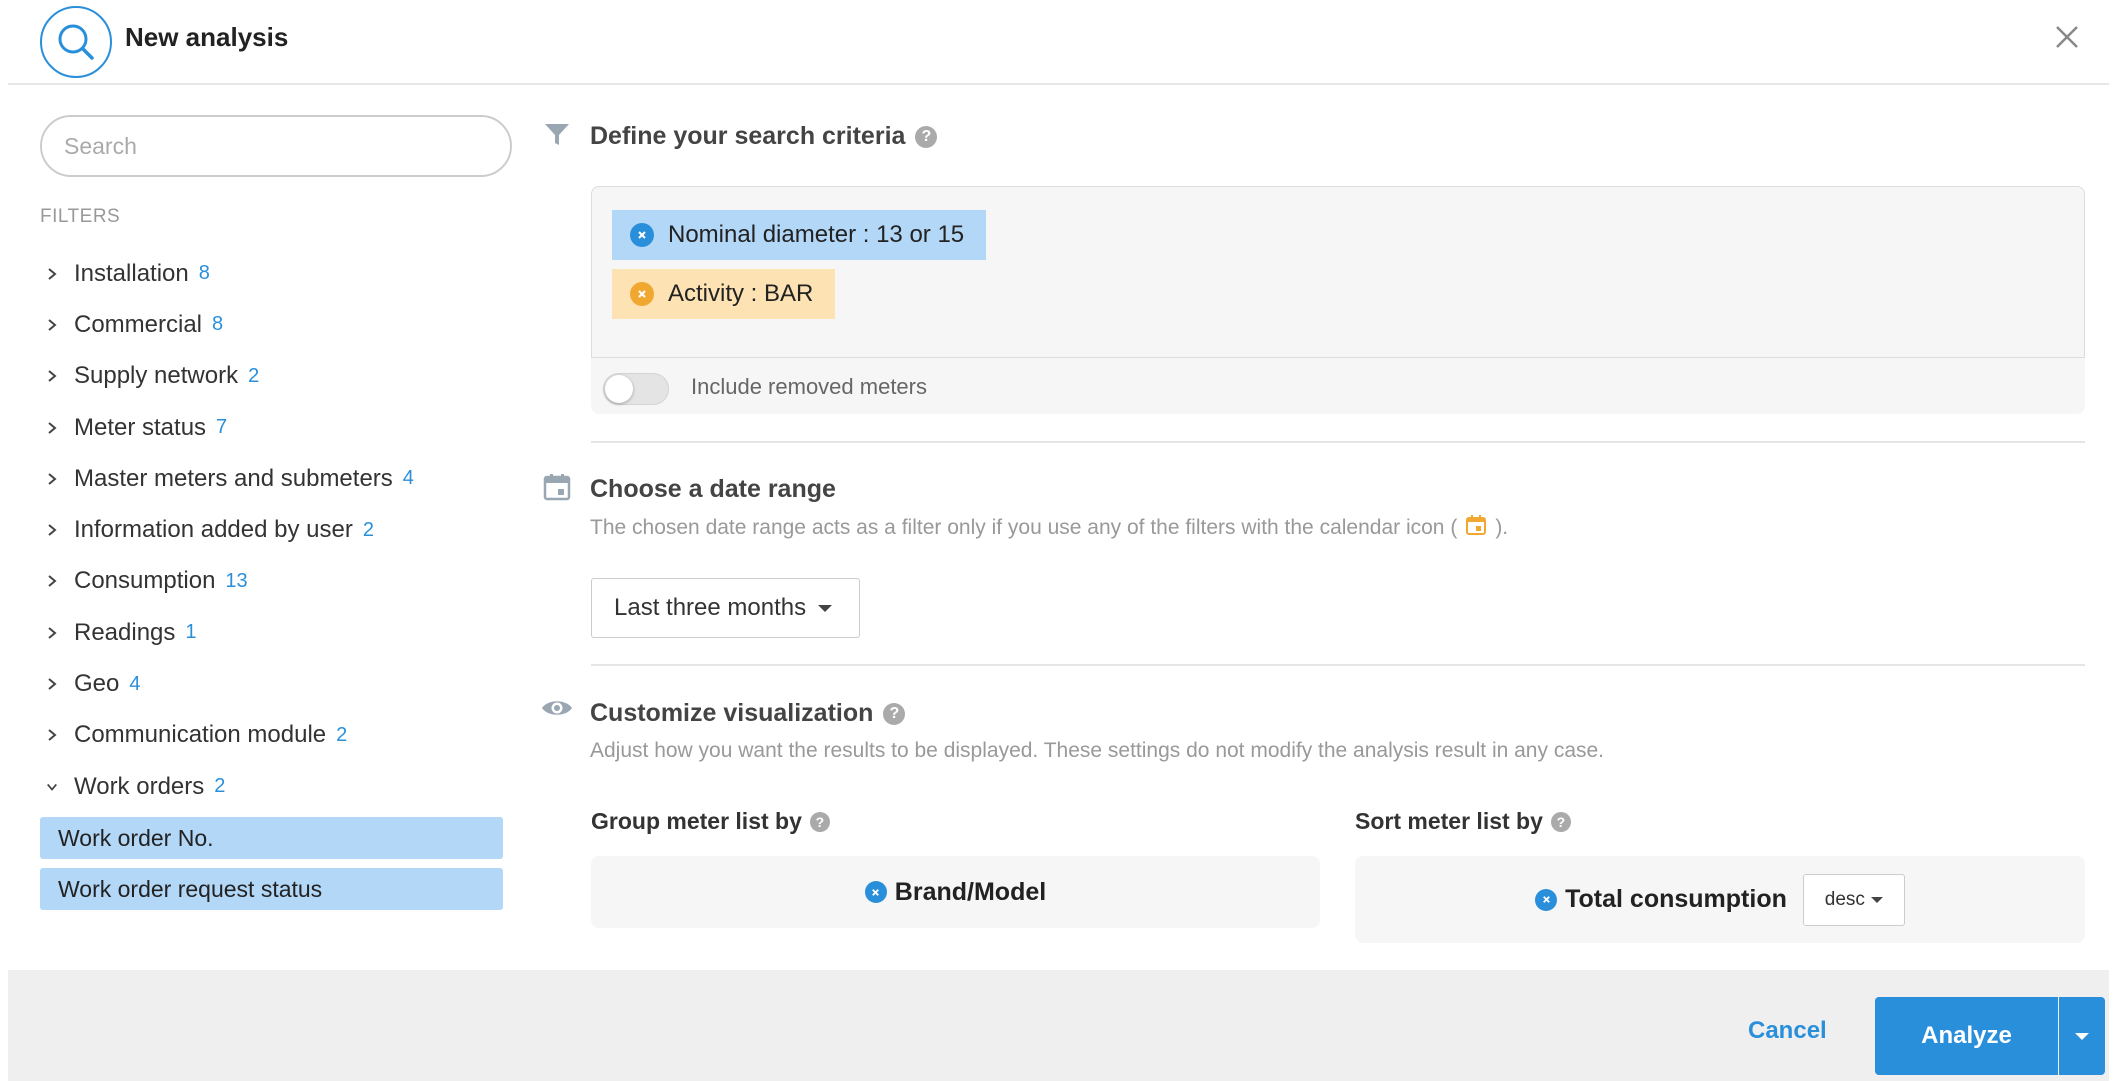 This screenshot has height=1081, width=2117. I want to click on dialog-header: New analysis, so click(1058, 42).